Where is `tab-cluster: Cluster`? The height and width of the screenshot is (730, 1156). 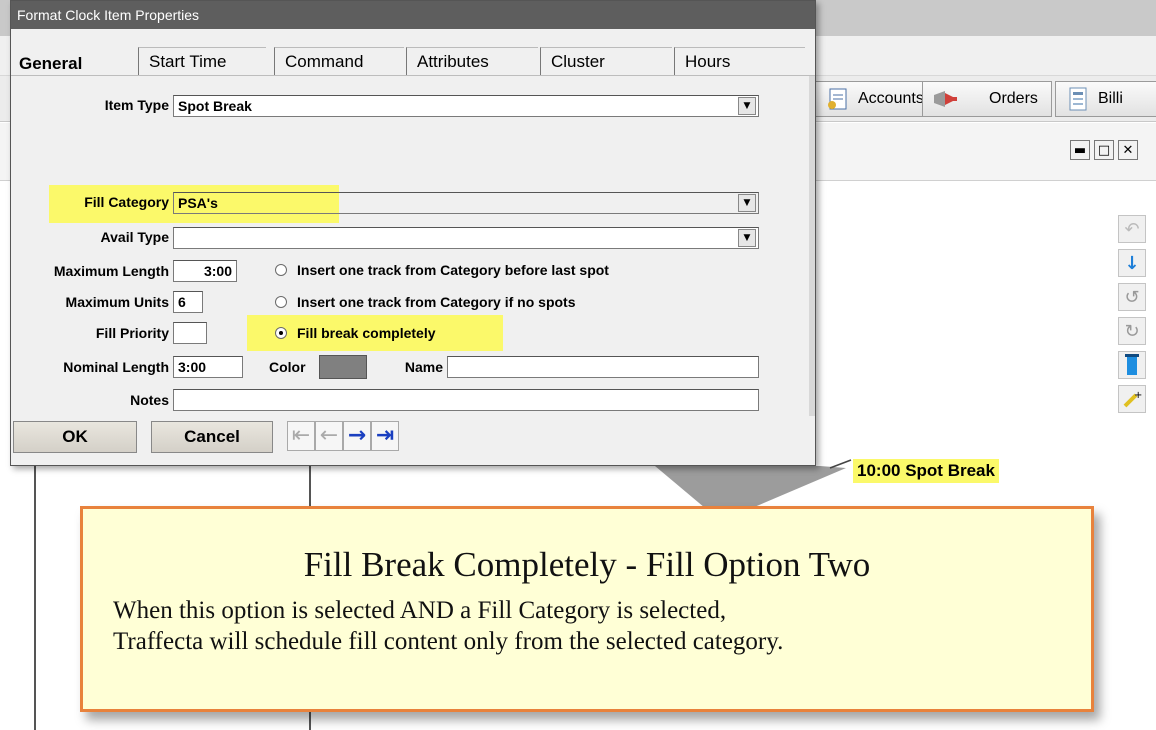
tab-cluster: Cluster is located at coordinates (606, 61).